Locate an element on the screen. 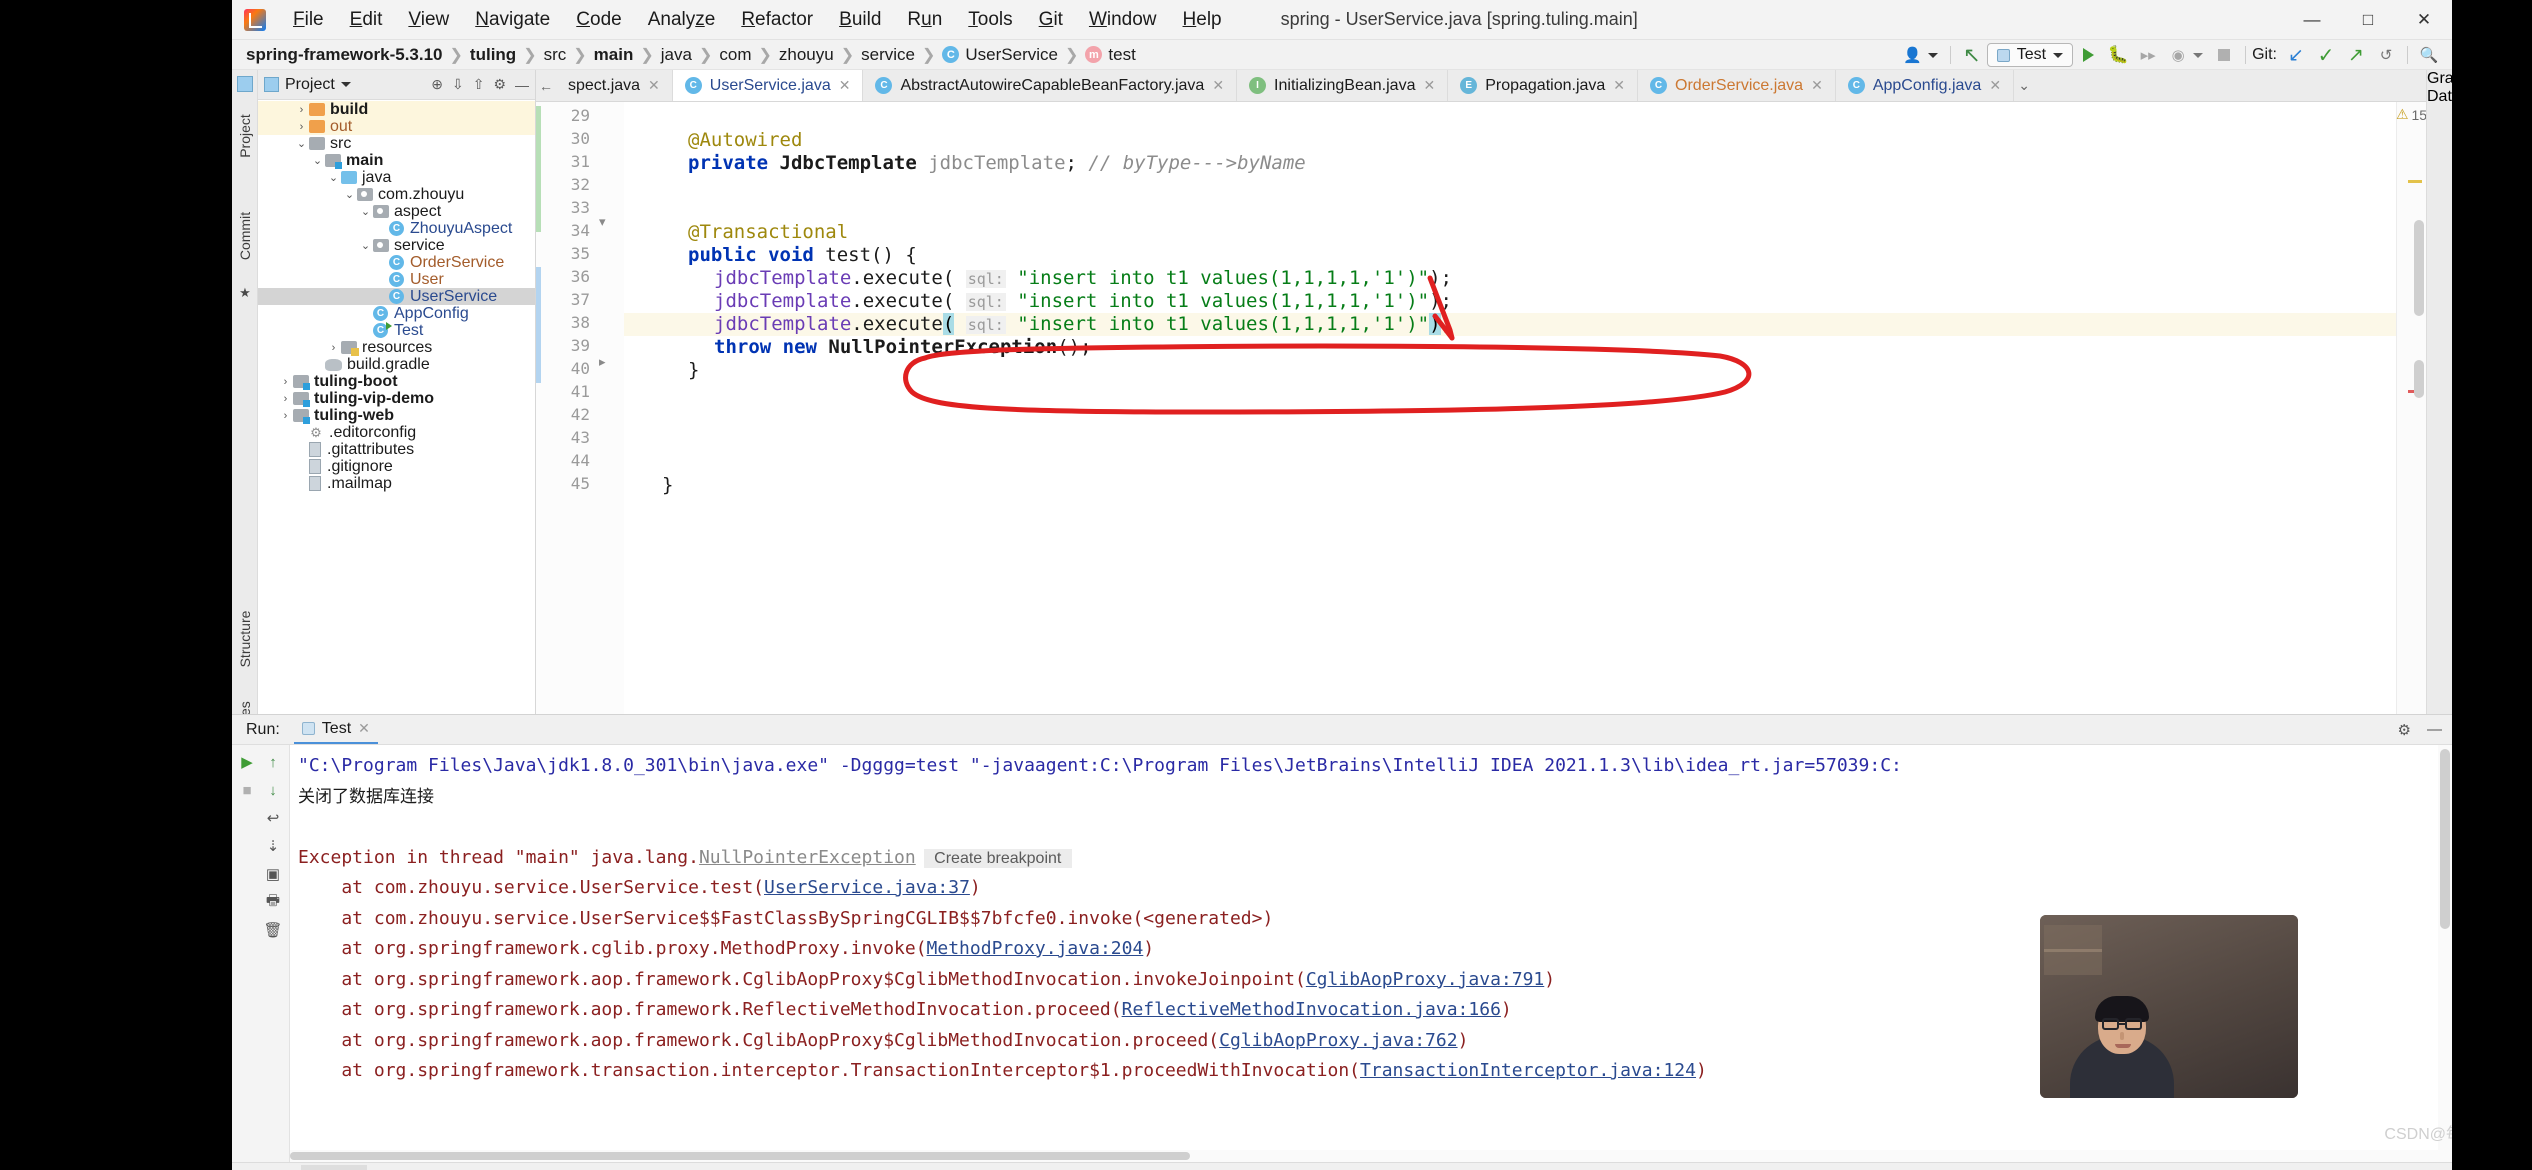 The height and width of the screenshot is (1170, 2532). breadcrumb-item-spring-framework-5-3-10: spring-framework-5.3.10 is located at coordinates (344, 55).